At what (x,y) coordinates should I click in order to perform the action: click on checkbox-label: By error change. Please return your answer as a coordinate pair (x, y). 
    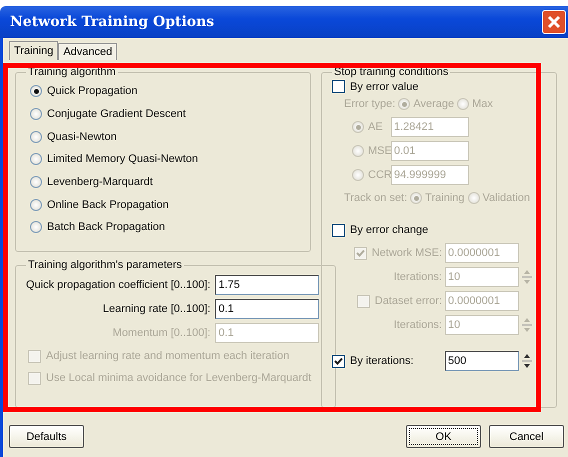
    Looking at the image, I should click on (389, 230).